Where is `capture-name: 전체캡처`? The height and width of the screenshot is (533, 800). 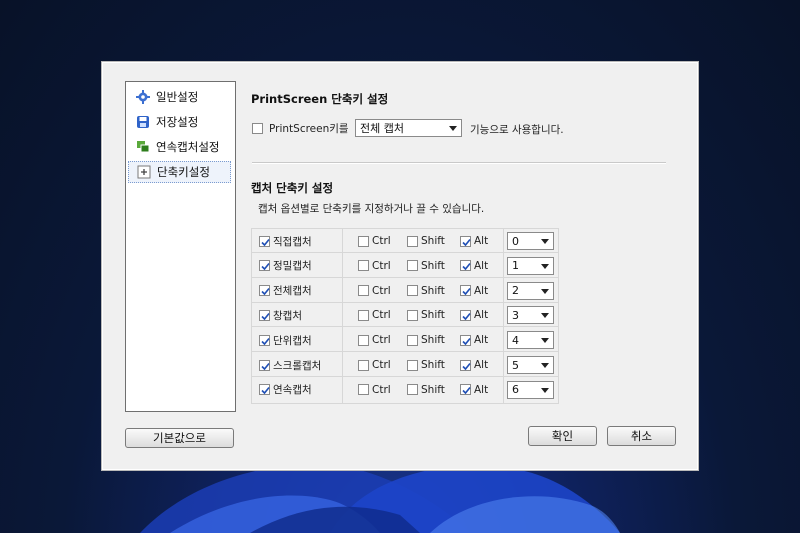 capture-name: 전체캡처 is located at coordinates (292, 291).